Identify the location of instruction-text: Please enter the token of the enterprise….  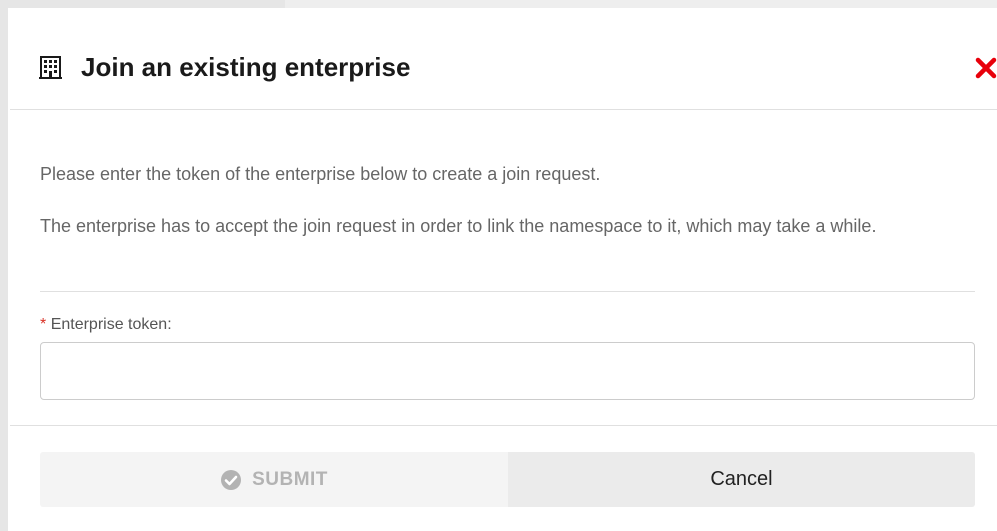
(320, 174).